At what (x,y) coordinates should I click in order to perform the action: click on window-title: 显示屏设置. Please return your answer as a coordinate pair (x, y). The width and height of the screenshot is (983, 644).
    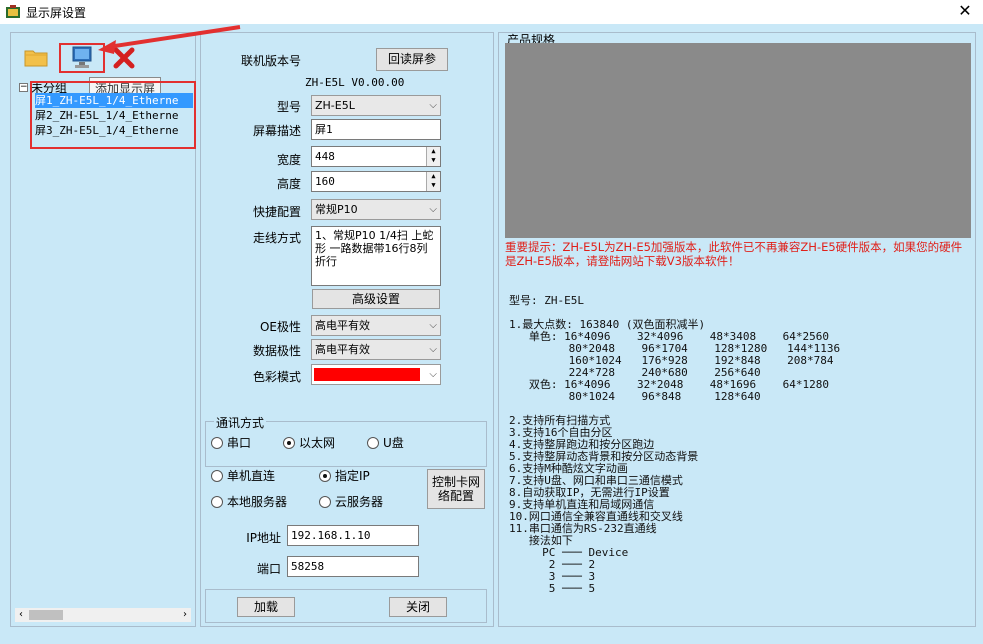
    Looking at the image, I should click on (56, 13).